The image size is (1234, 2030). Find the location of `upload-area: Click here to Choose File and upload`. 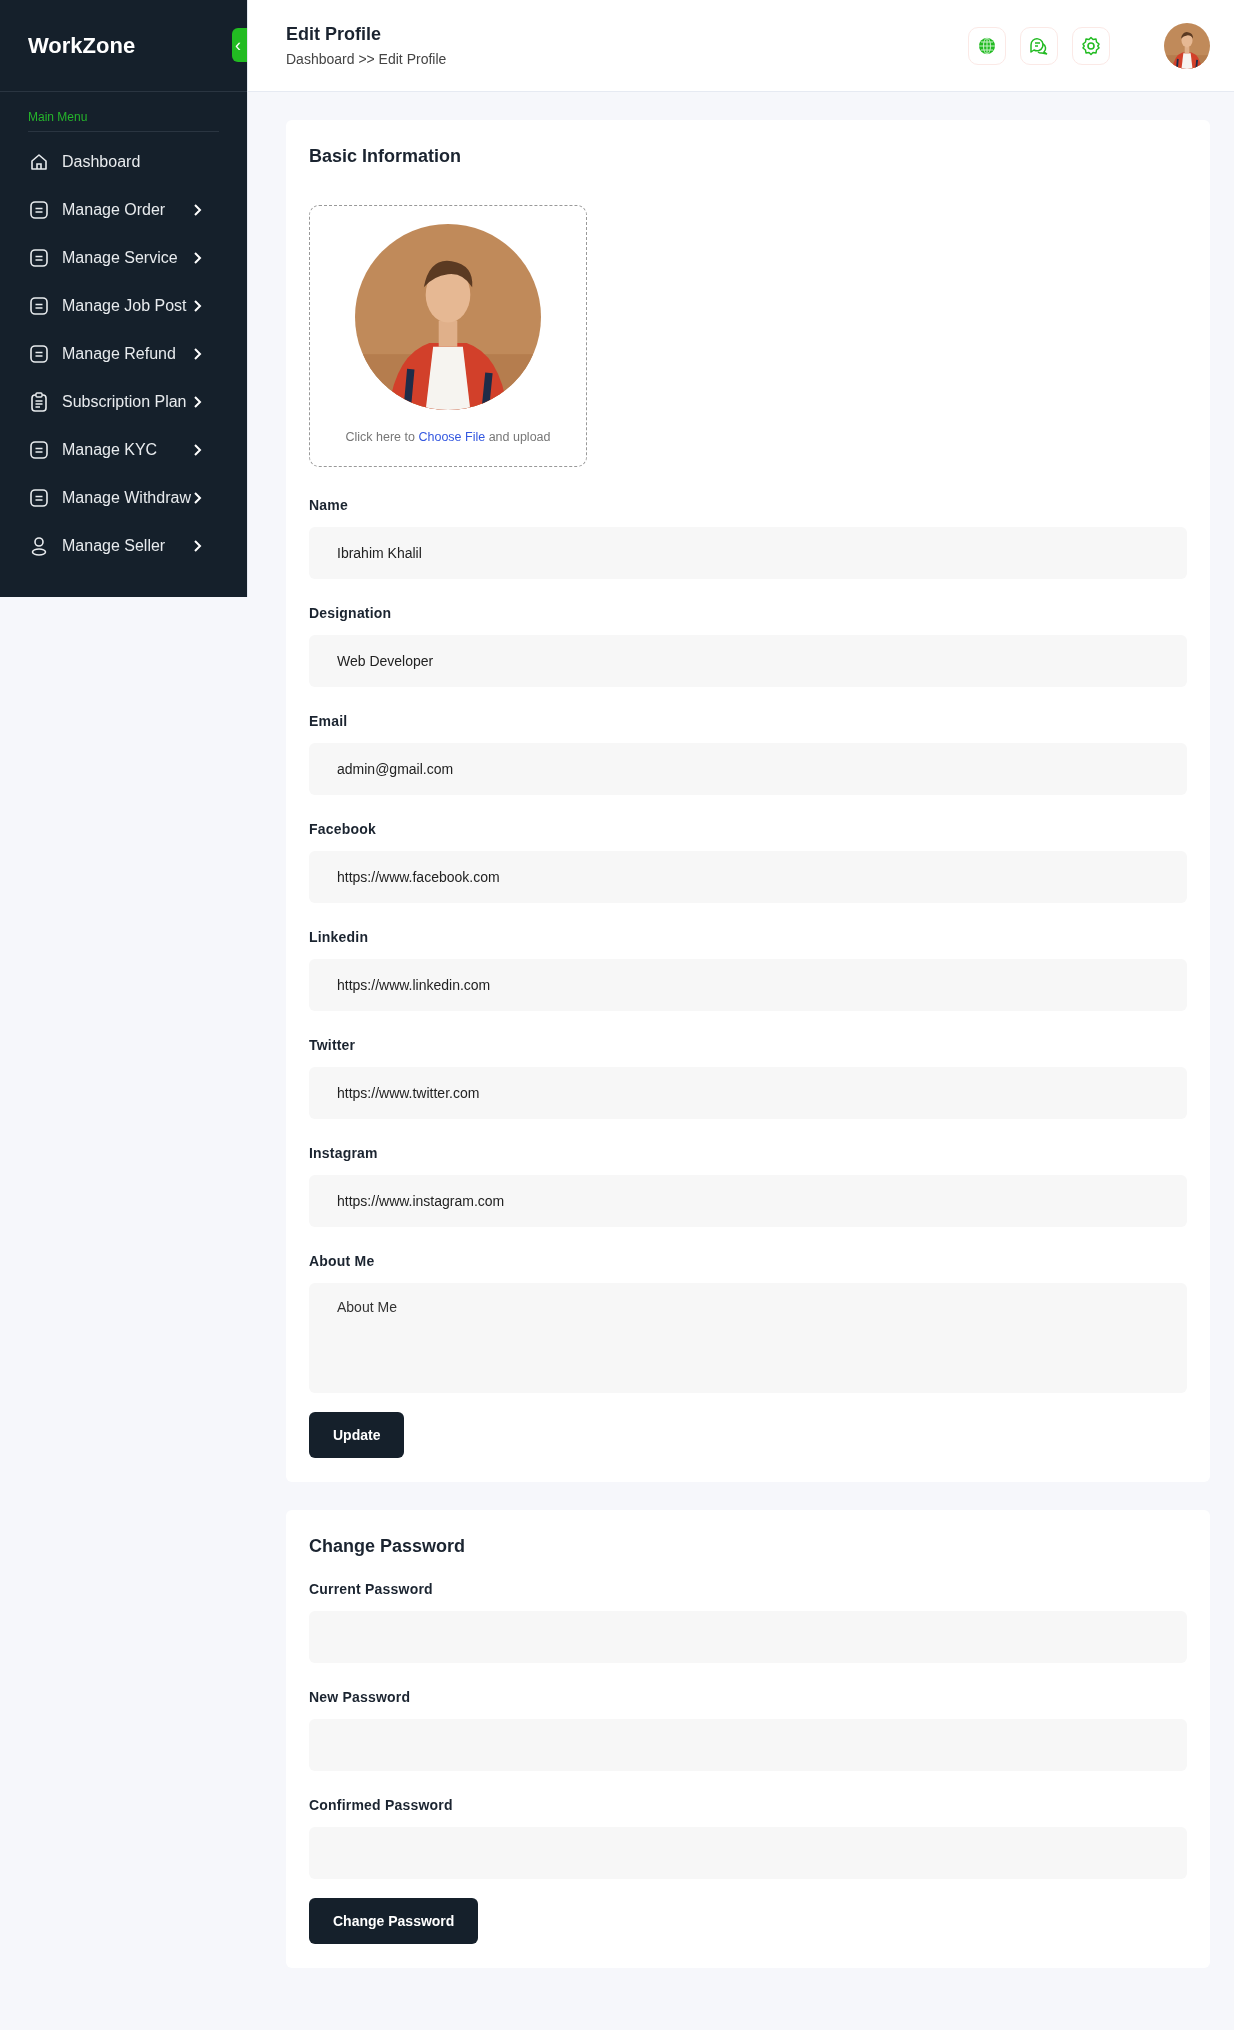

upload-area: Click here to Choose File and upload is located at coordinates (448, 336).